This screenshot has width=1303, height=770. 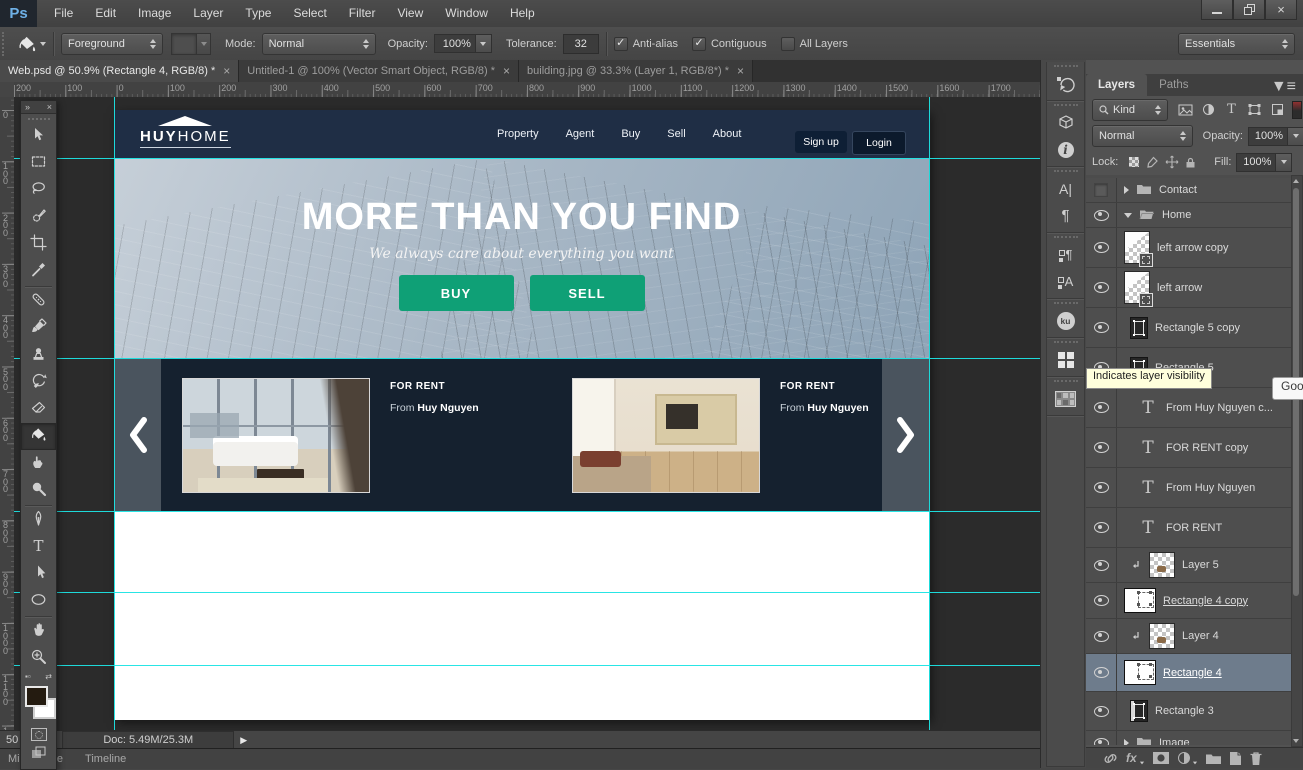 I want to click on layer-name: Rectangle 4 copy, so click(x=1205, y=601).